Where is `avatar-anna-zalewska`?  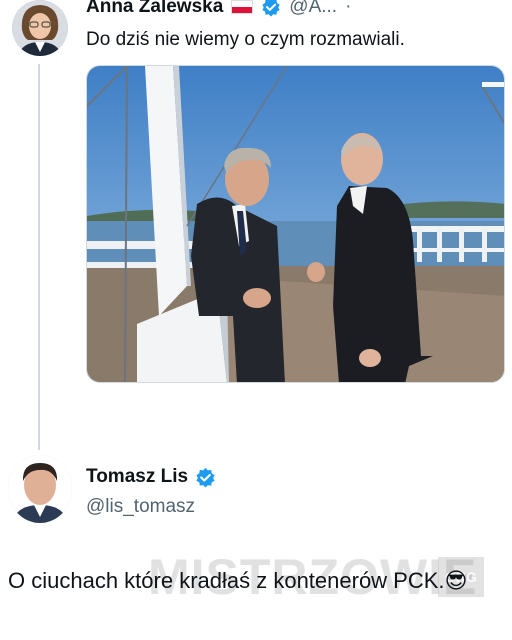 avatar-anna-zalewska is located at coordinates (40, 28).